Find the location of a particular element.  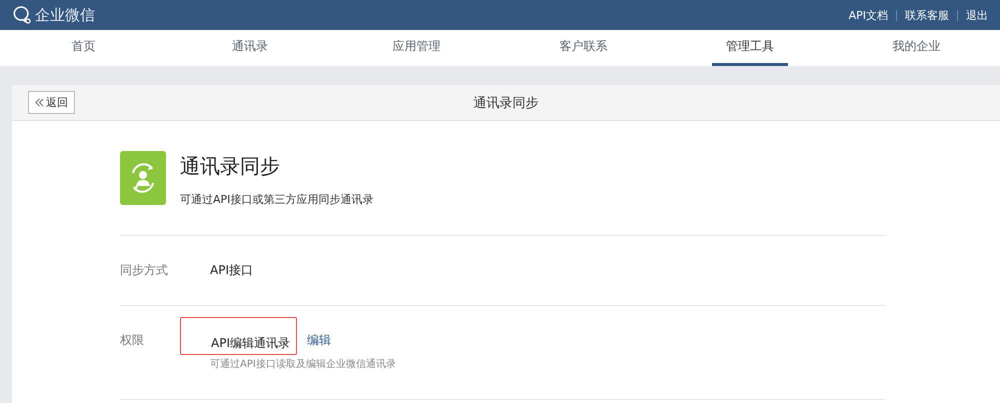

field-label: 权限 is located at coordinates (132, 340).